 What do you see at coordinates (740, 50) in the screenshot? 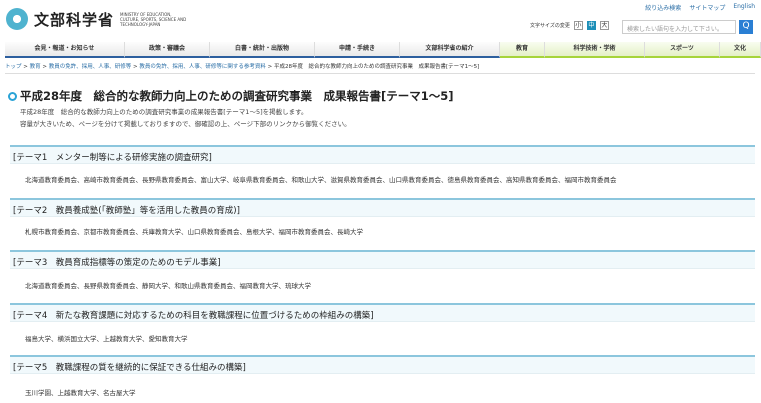
I see `nav-culture: 文化` at bounding box center [740, 50].